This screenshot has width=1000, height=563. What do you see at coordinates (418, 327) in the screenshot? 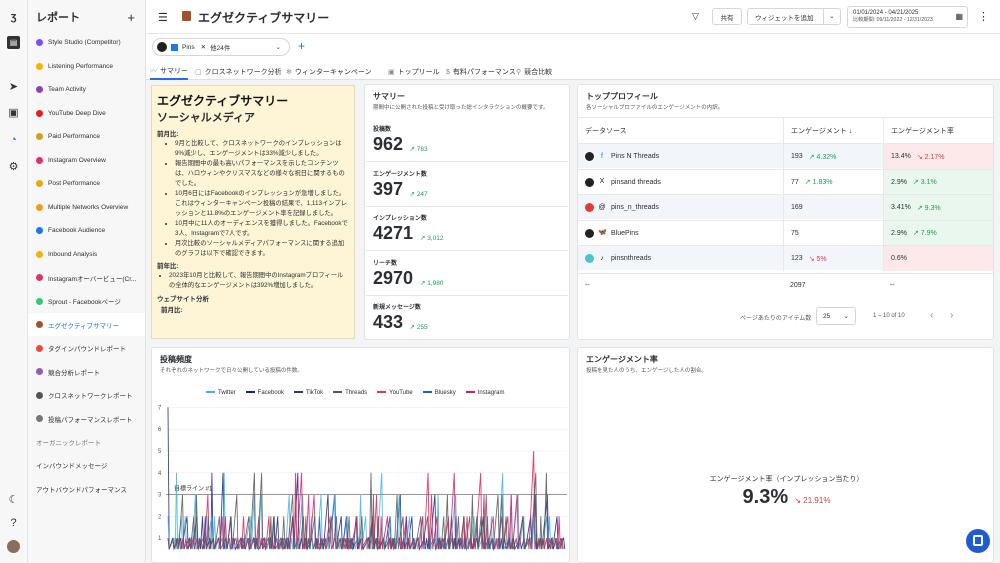
I see `metric-delta: ↗ 255` at bounding box center [418, 327].